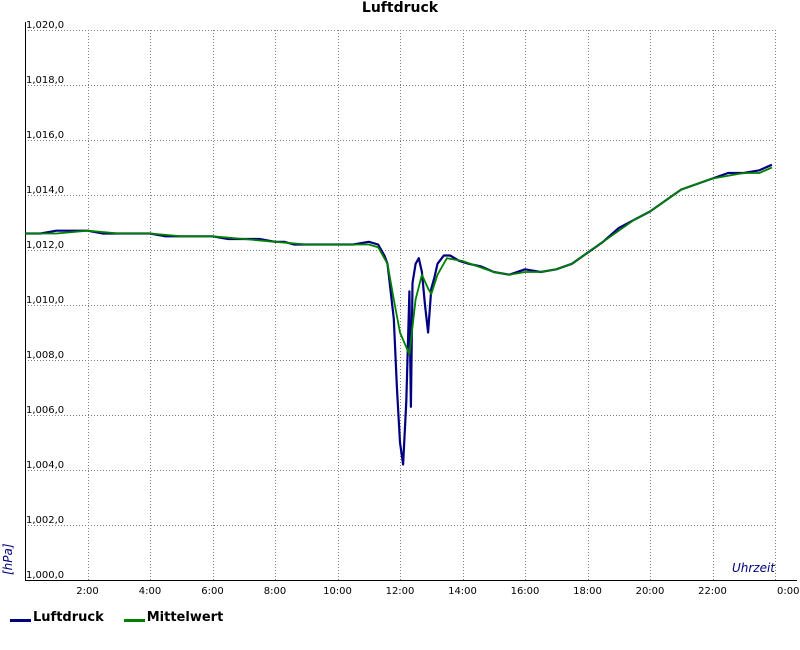 The width and height of the screenshot is (800, 650). I want to click on x-tick-label: 10:00, so click(337, 591).